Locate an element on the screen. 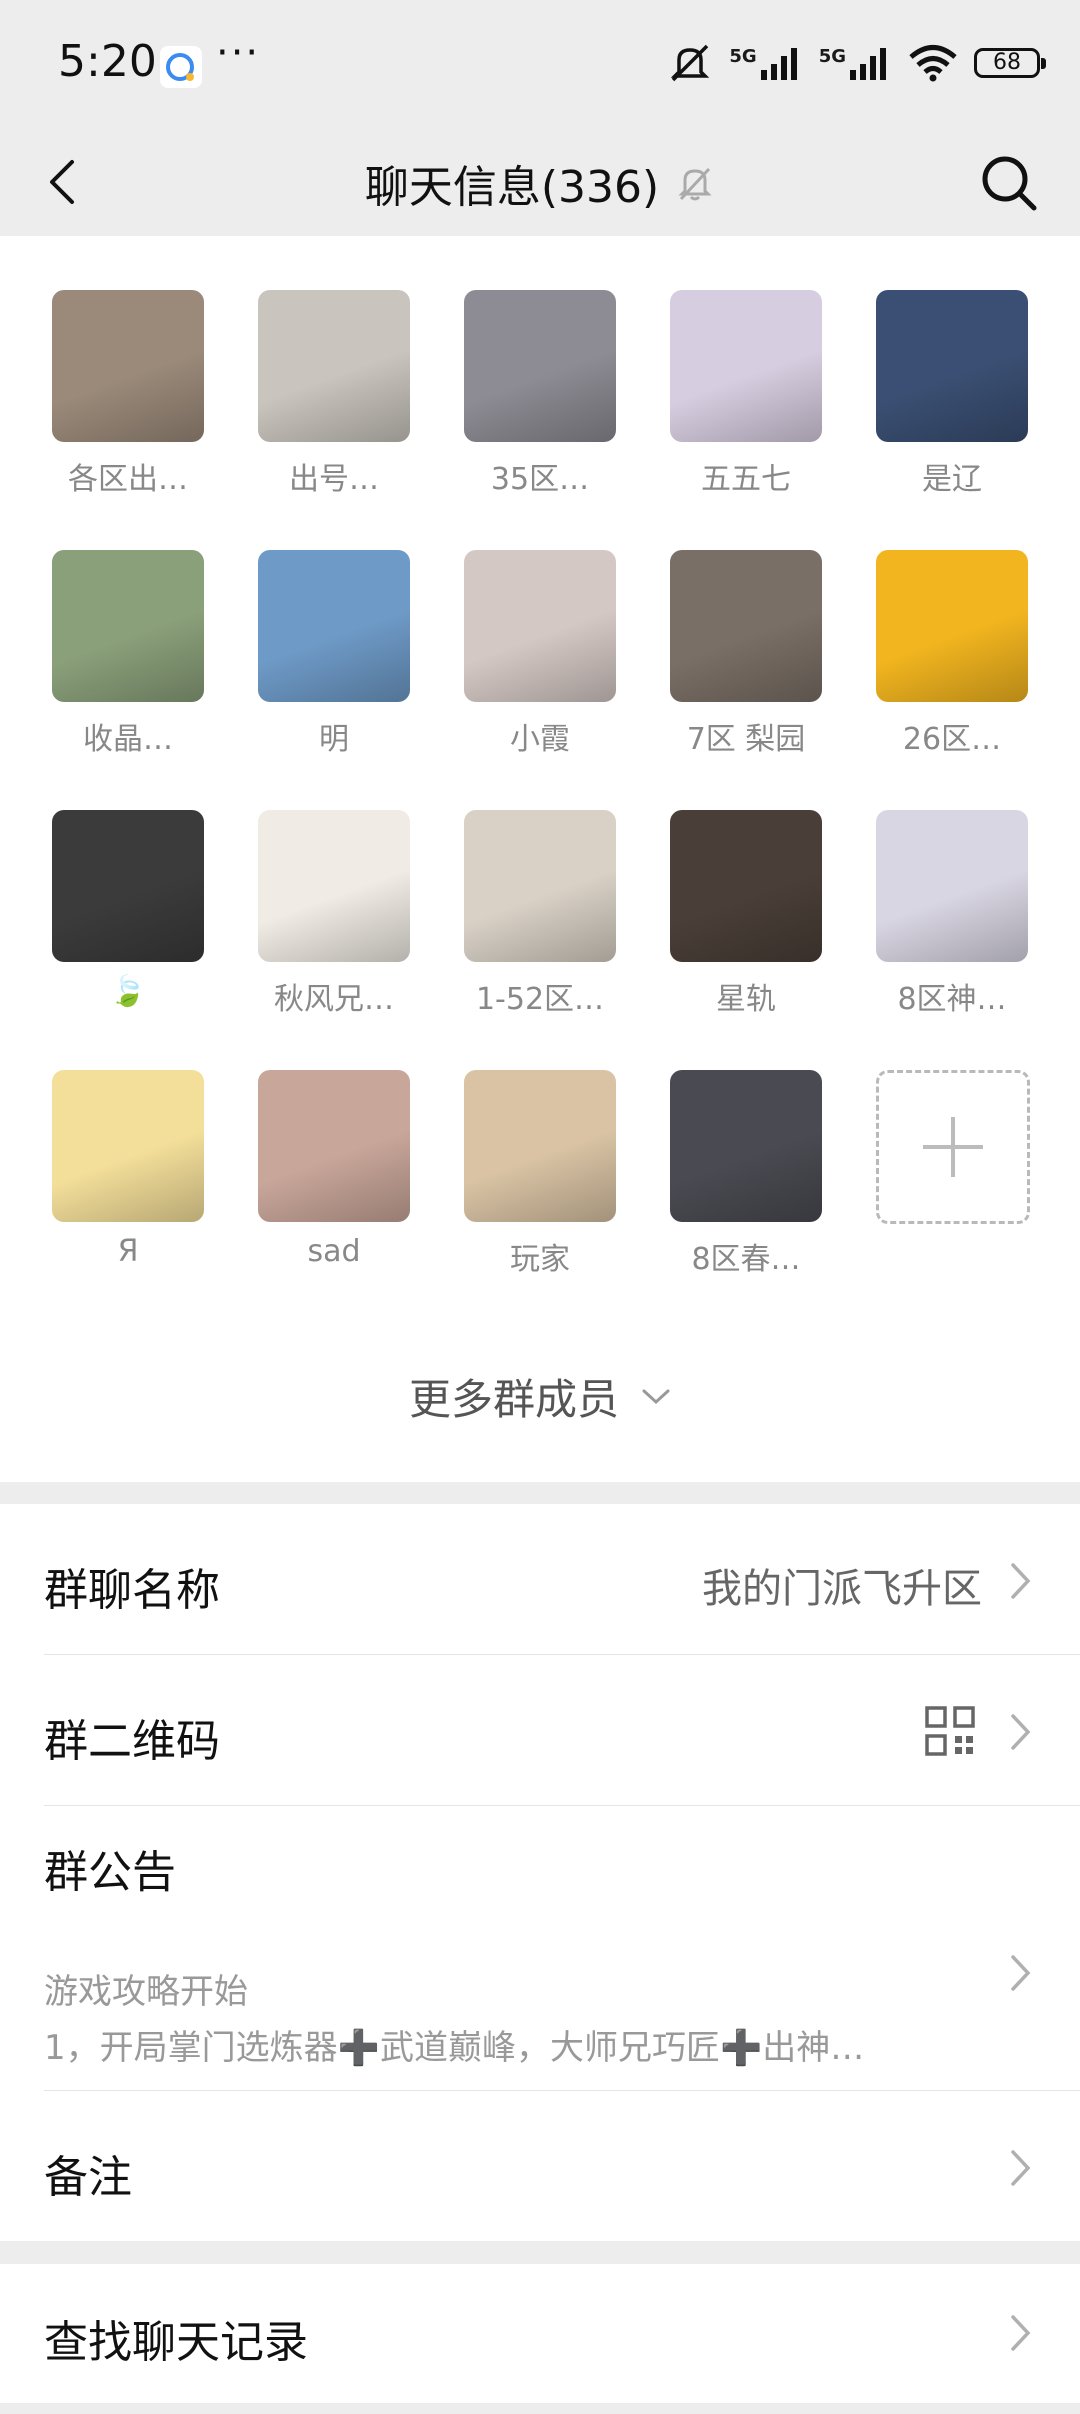 This screenshot has height=2414, width=1080. more-members-button: 更多群成员 is located at coordinates (540, 1396).